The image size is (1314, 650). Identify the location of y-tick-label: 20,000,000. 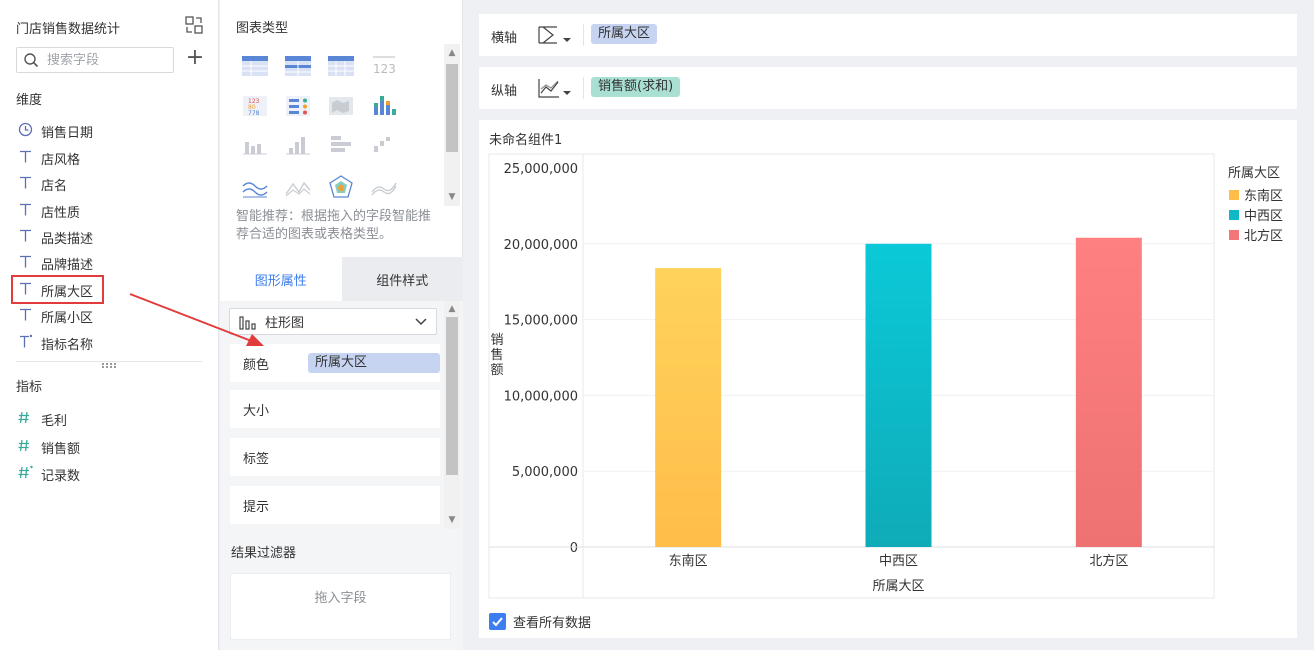
(541, 245).